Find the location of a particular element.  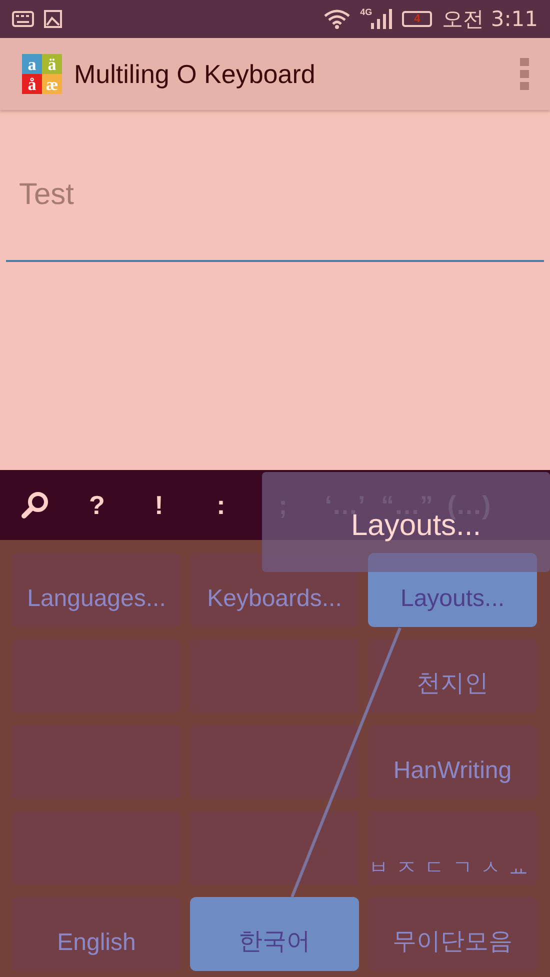

suggestion-key: ! is located at coordinates (159, 505).